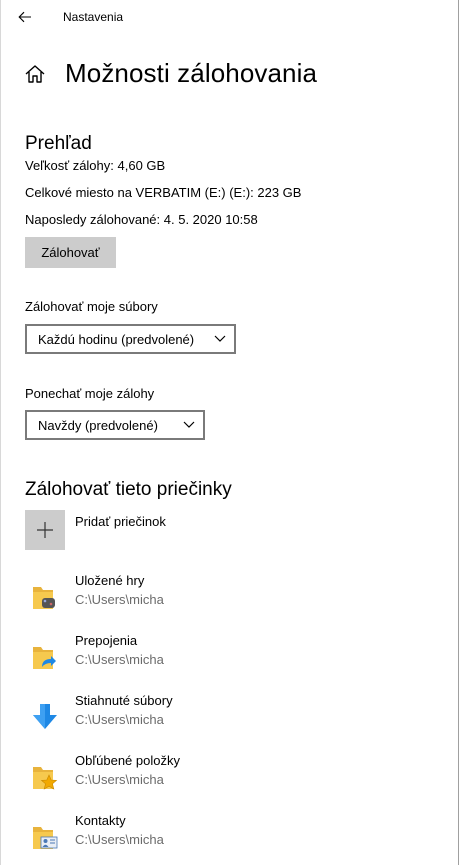  What do you see at coordinates (0, 432) in the screenshot?
I see `window-left-edge` at bounding box center [0, 432].